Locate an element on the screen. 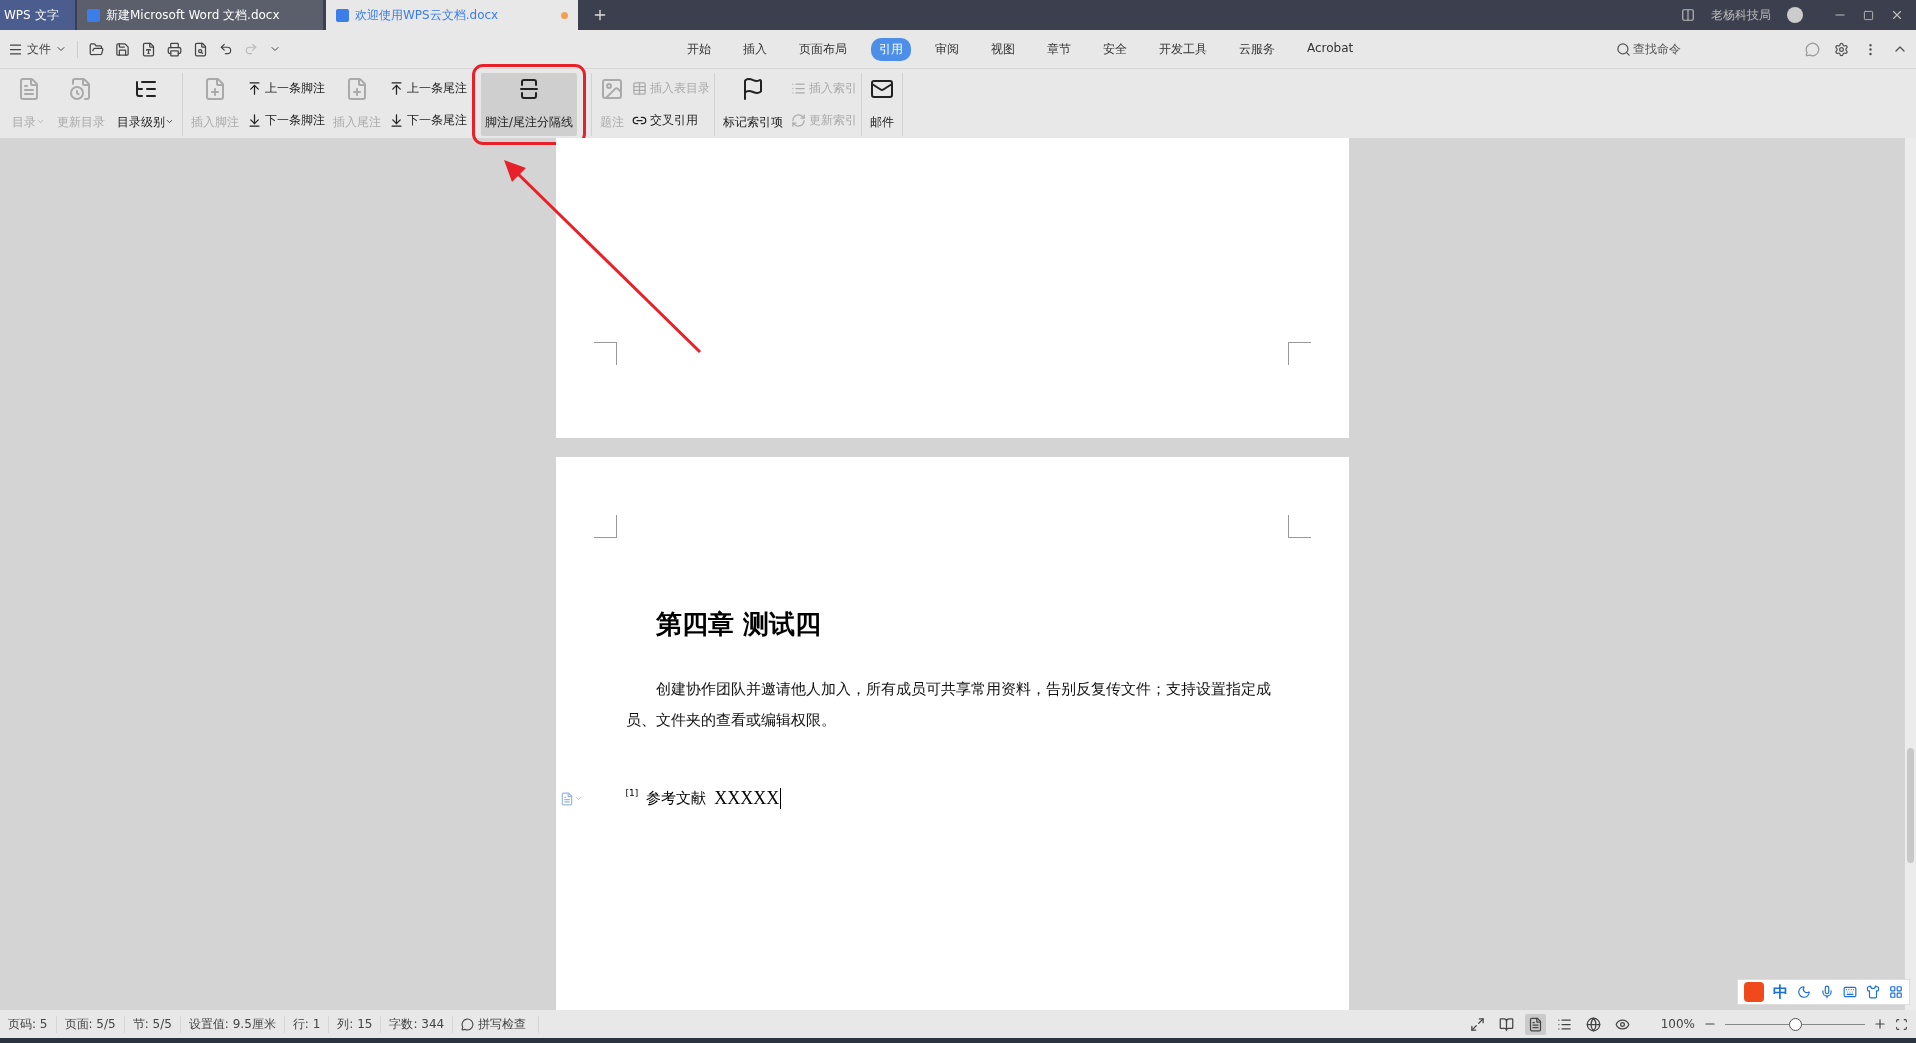 The width and height of the screenshot is (1916, 1043). table-icon is located at coordinates (639, 89).